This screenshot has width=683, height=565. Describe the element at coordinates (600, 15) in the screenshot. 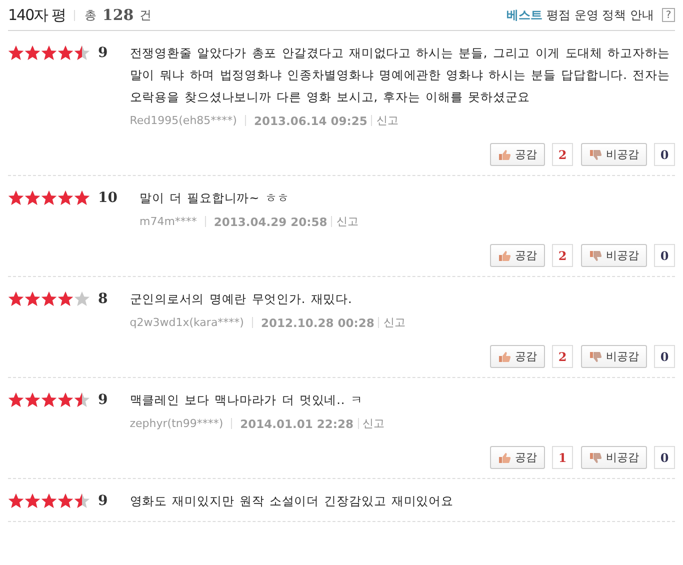

I see `policy-link: 평점 운영 정책 안내` at that location.